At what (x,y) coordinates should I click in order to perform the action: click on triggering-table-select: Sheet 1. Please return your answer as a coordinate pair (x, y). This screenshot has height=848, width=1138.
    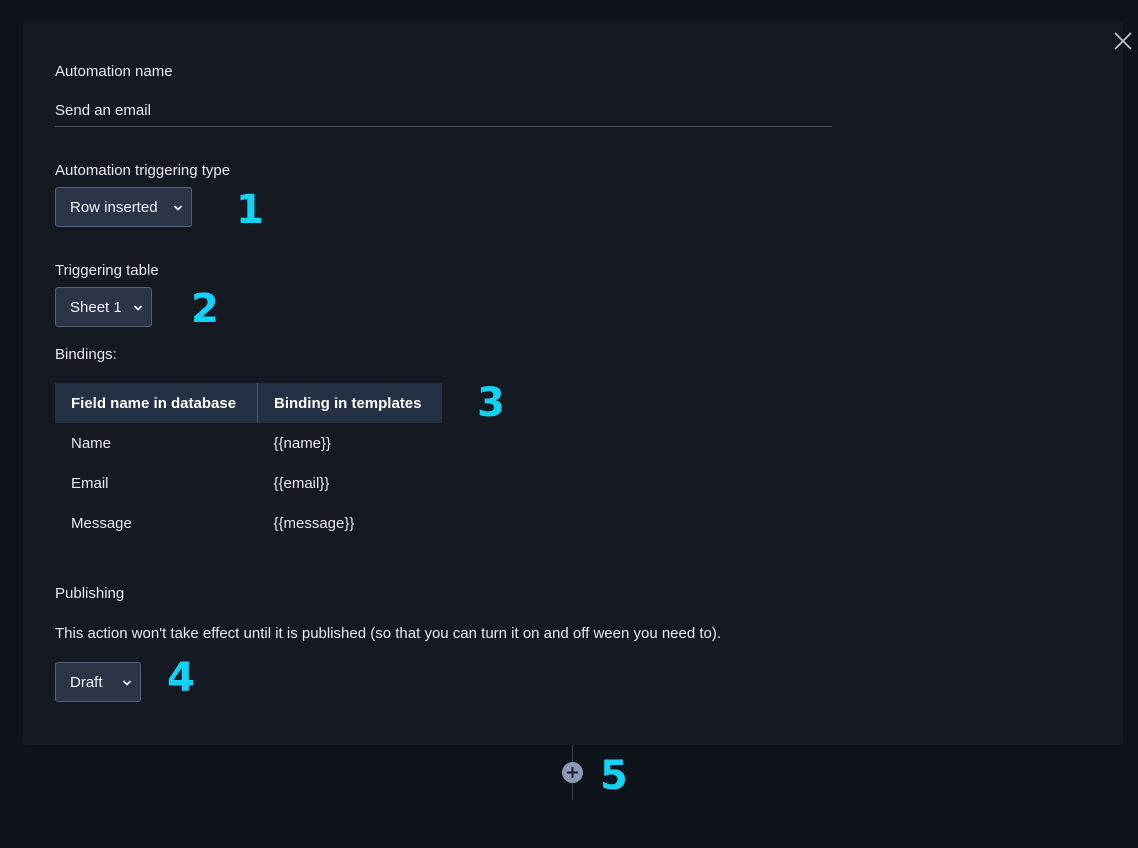
    Looking at the image, I should click on (103, 307).